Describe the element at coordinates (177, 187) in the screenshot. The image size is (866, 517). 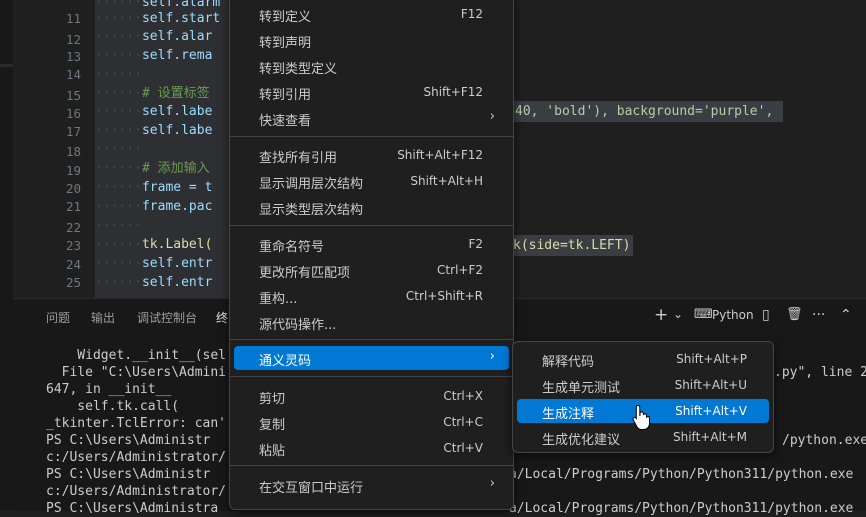
I see `code-line: frame = t` at that location.